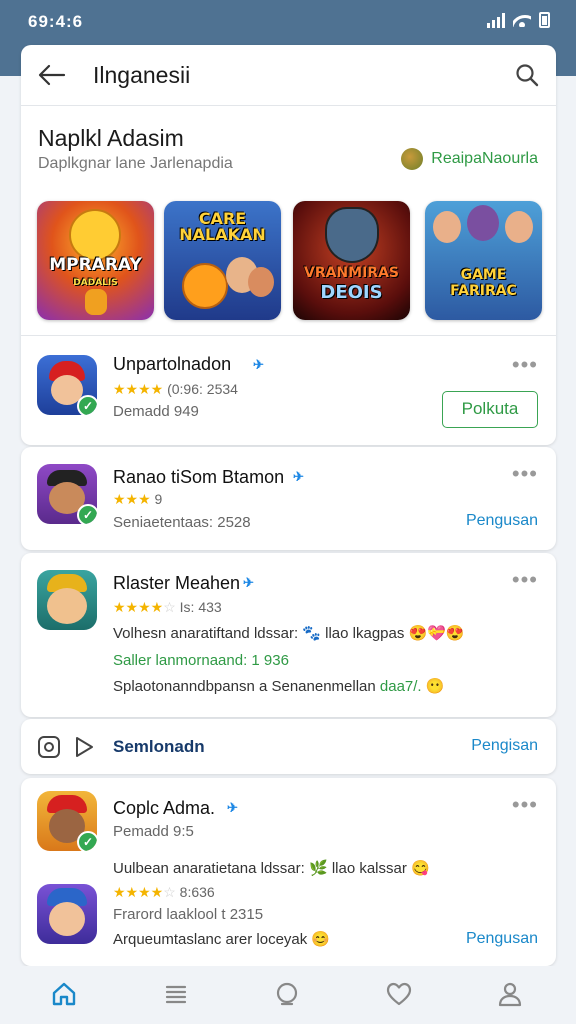 This screenshot has width=576, height=1024. I want to click on banner-label: CARE NALAKAN, so click(222, 226).